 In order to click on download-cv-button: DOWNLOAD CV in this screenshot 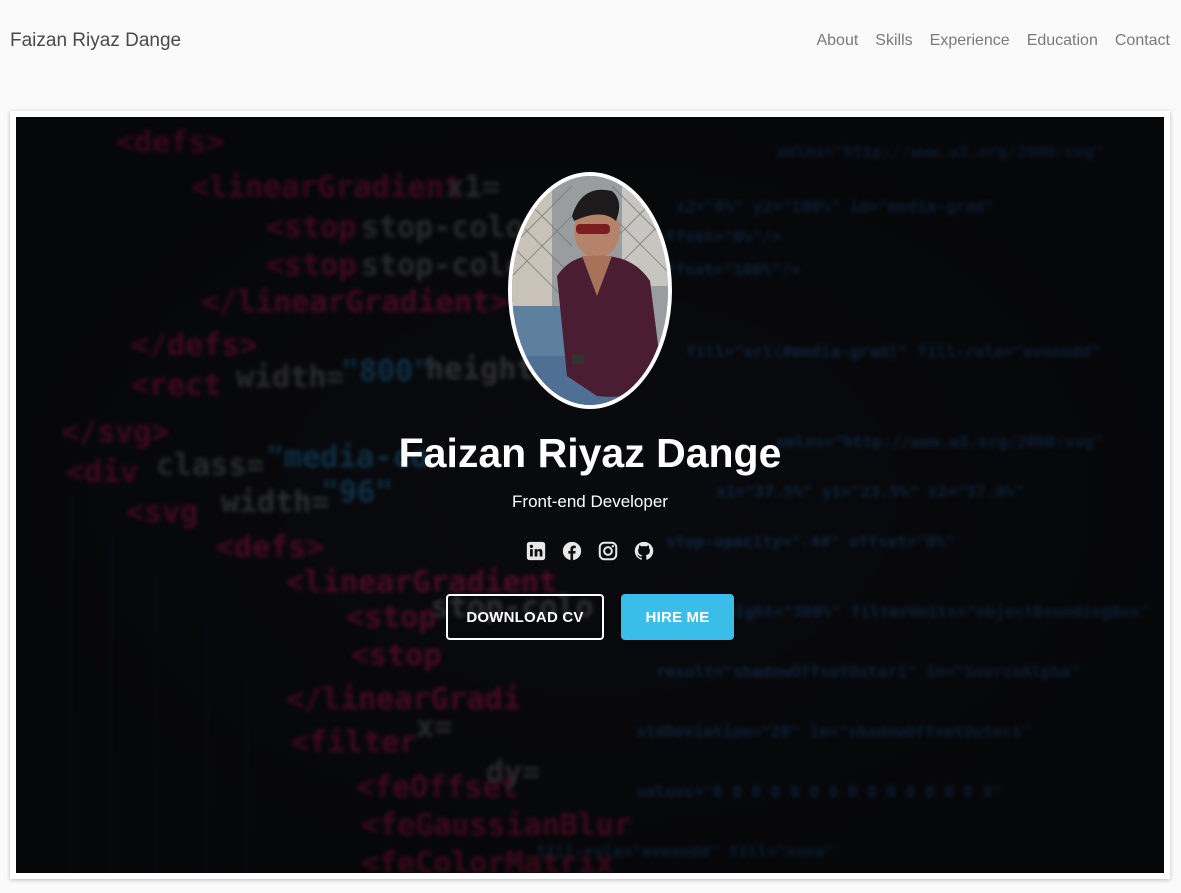, I will do `click(525, 617)`.